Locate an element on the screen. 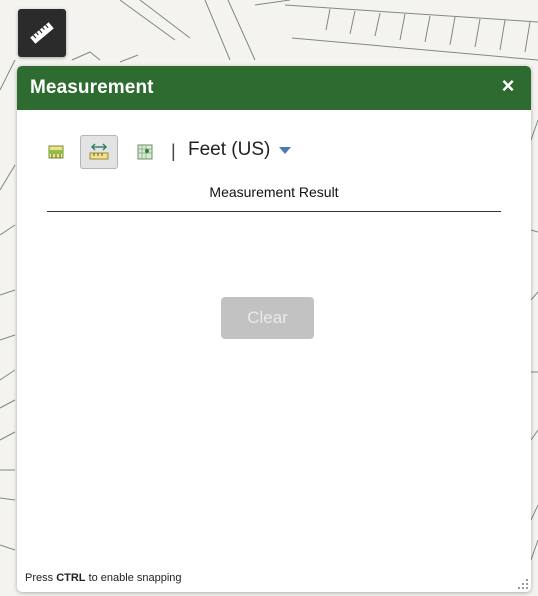 This screenshot has width=538, height=596. close-button: × is located at coordinates (508, 86).